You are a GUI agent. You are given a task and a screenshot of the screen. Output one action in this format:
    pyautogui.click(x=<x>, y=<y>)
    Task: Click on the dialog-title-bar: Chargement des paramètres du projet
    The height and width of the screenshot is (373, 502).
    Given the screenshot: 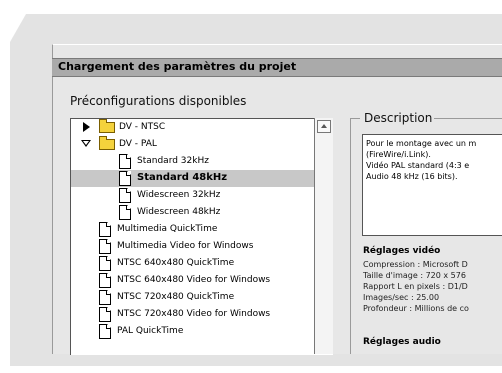 What is the action you would take?
    pyautogui.click(x=277, y=67)
    